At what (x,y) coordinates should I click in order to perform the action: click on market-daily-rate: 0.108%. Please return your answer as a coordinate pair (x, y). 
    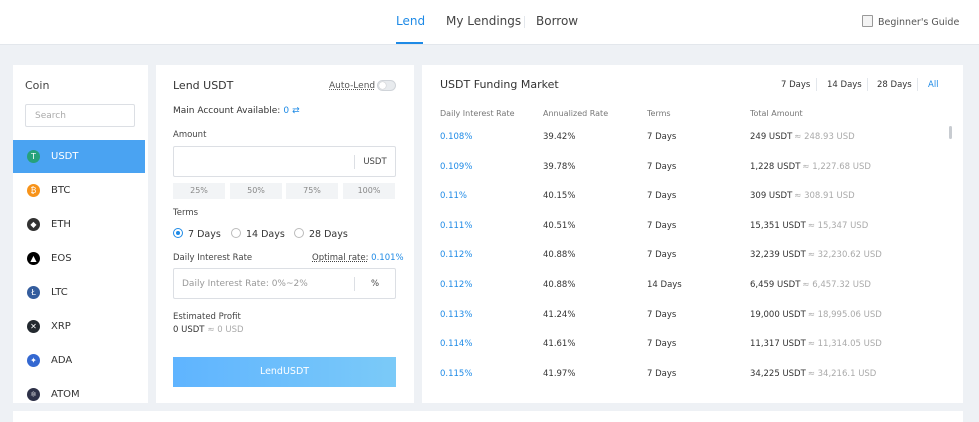
    Looking at the image, I should click on (456, 137).